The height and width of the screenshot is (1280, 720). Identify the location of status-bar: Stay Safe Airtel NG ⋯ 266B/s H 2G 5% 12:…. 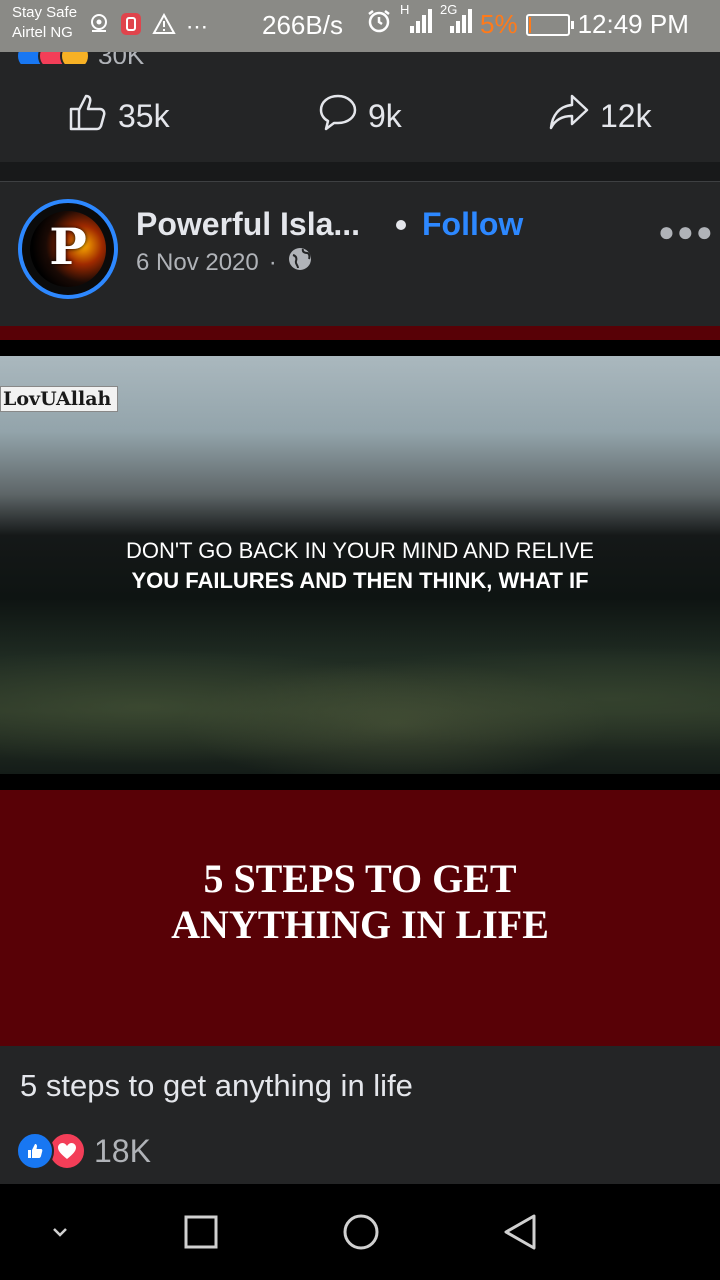
(360, 26).